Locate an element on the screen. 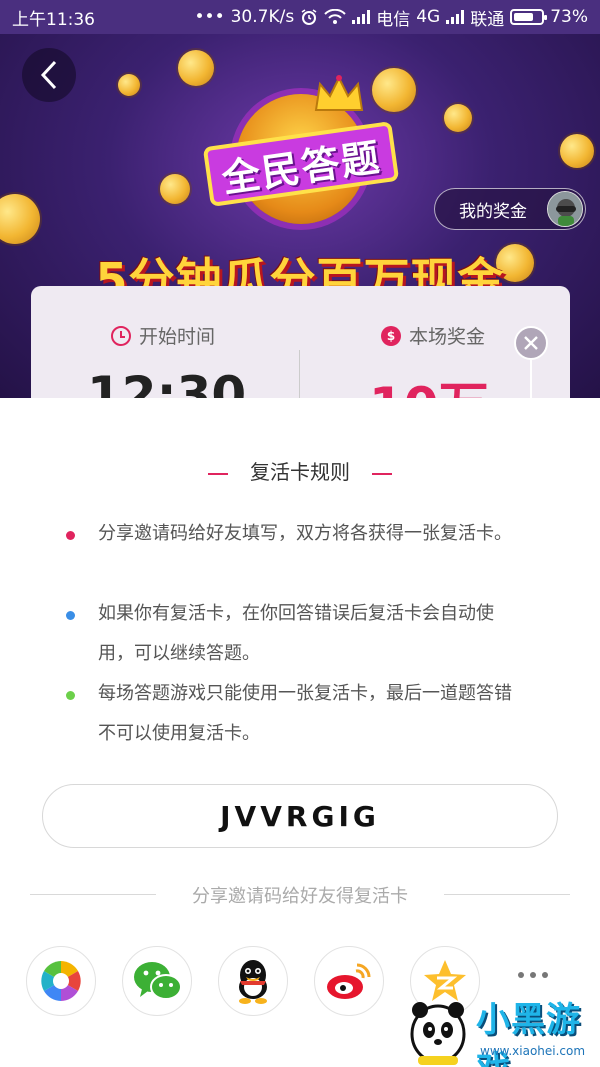 This screenshot has width=600, height=1067. more-share-button is located at coordinates (533, 975).